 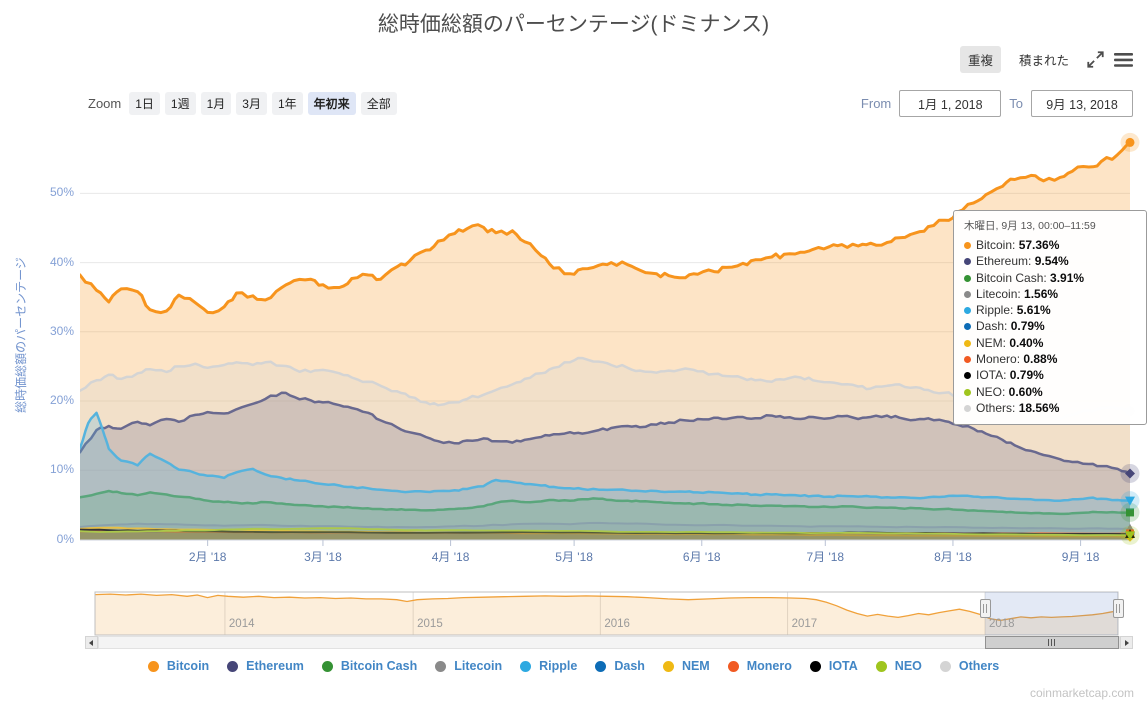 What do you see at coordinates (1052, 642) in the screenshot?
I see `scrollbar-thumb` at bounding box center [1052, 642].